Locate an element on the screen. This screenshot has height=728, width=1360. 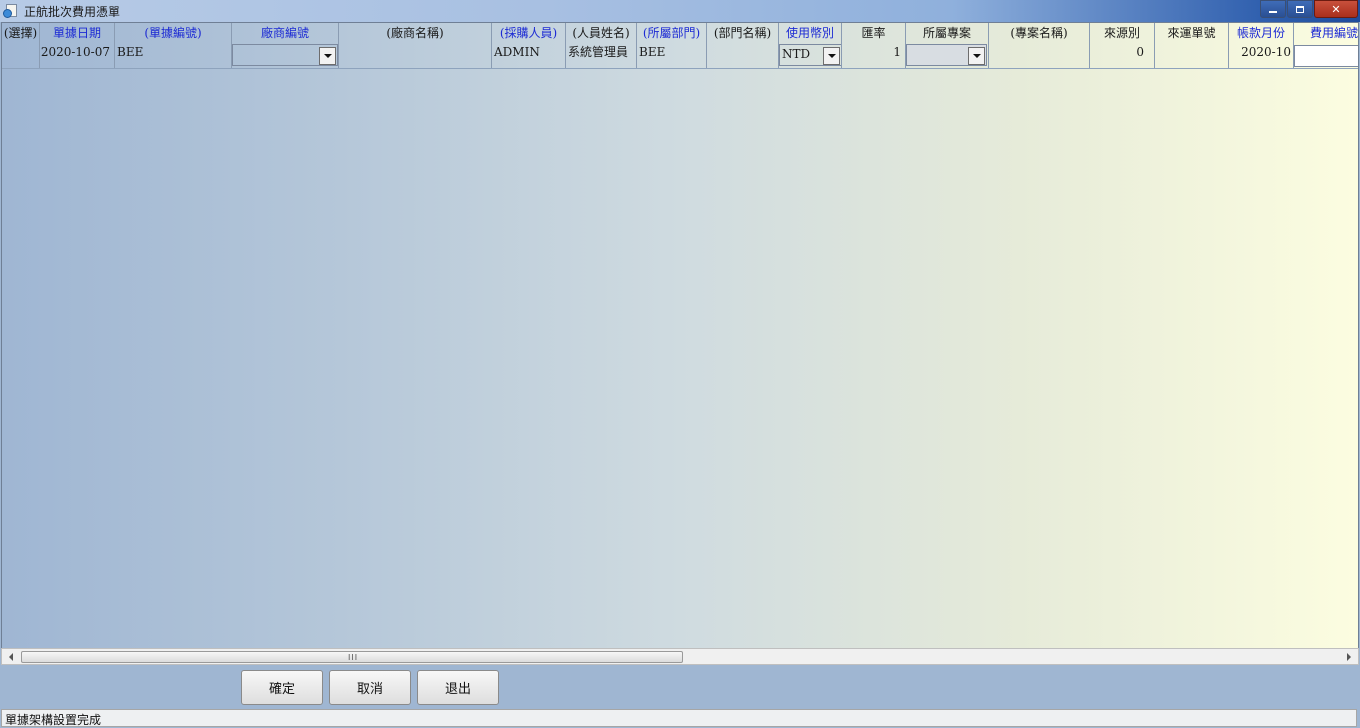
cell-currency: NTD is located at coordinates (810, 55).